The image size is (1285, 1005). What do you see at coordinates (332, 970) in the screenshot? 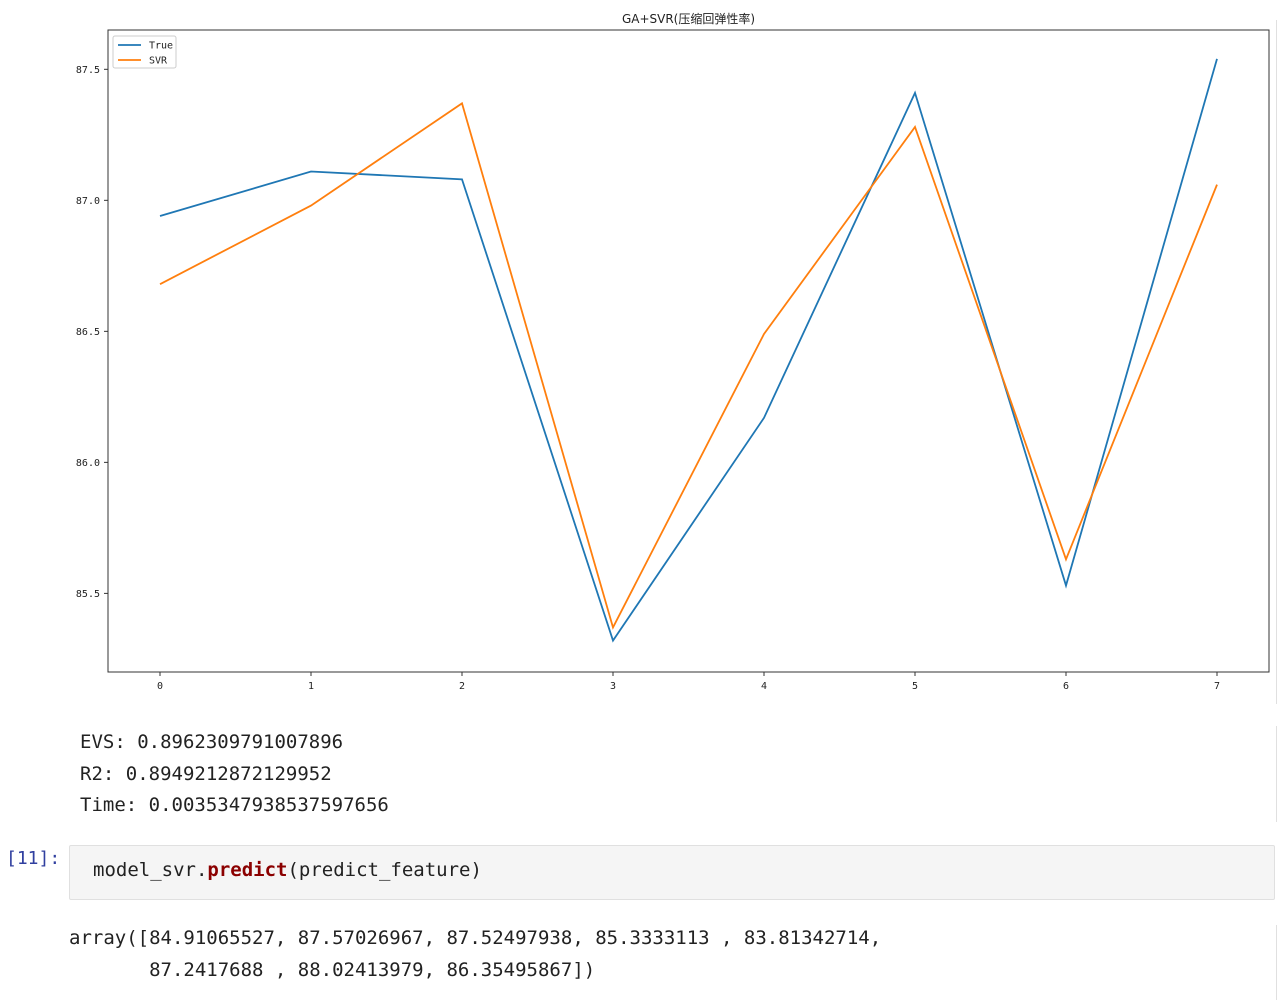
I see `array-output-line-2: 87.2417688 , 88.02413979, 86.35495867])` at bounding box center [332, 970].